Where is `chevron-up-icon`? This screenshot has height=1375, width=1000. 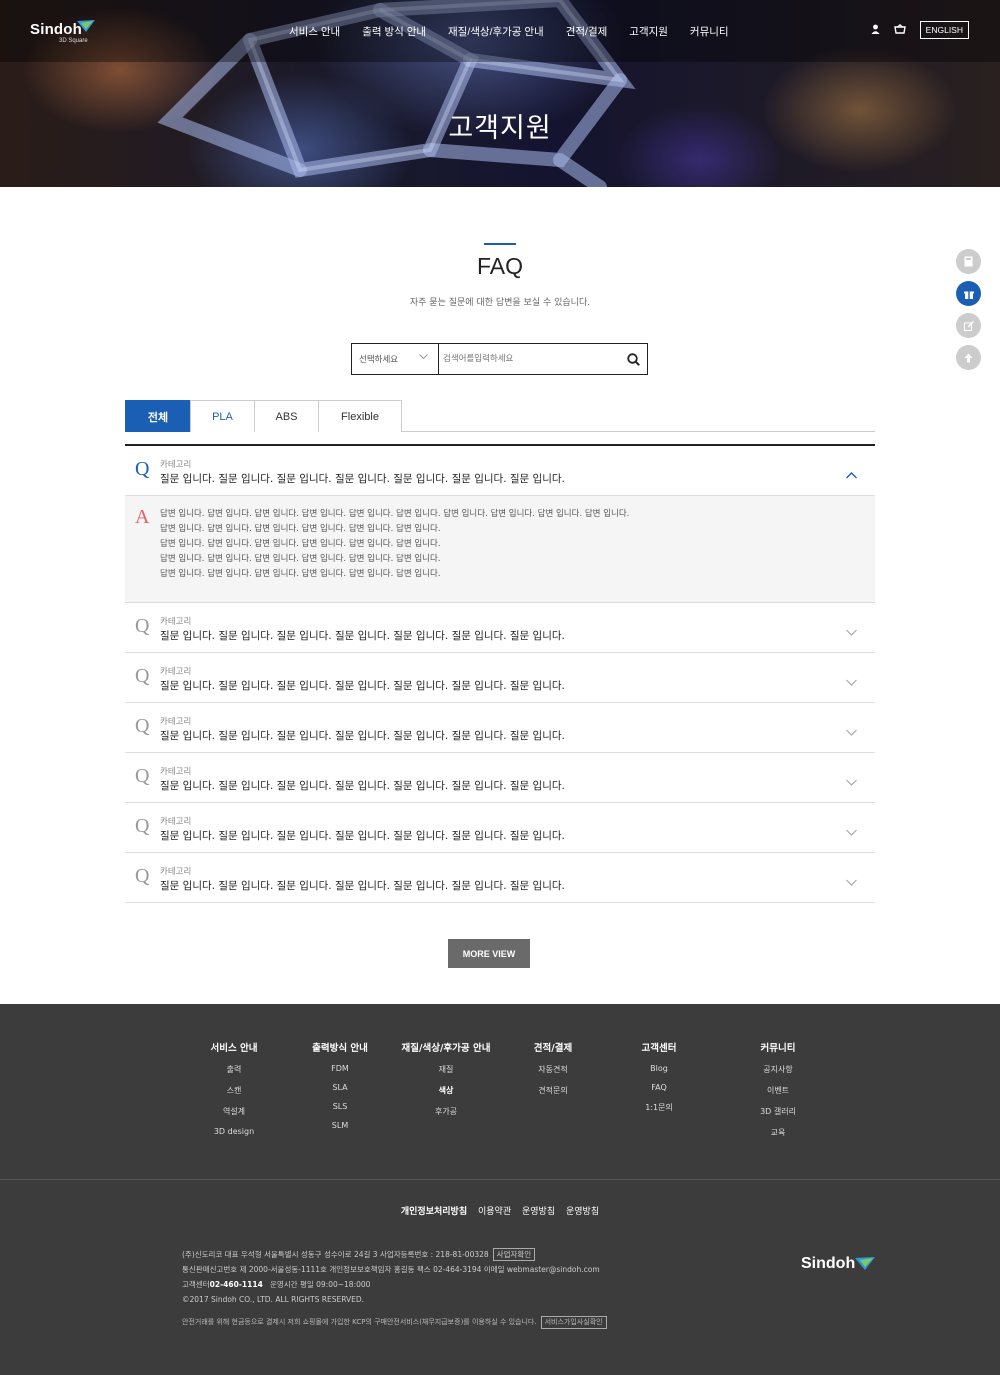 chevron-up-icon is located at coordinates (851, 473).